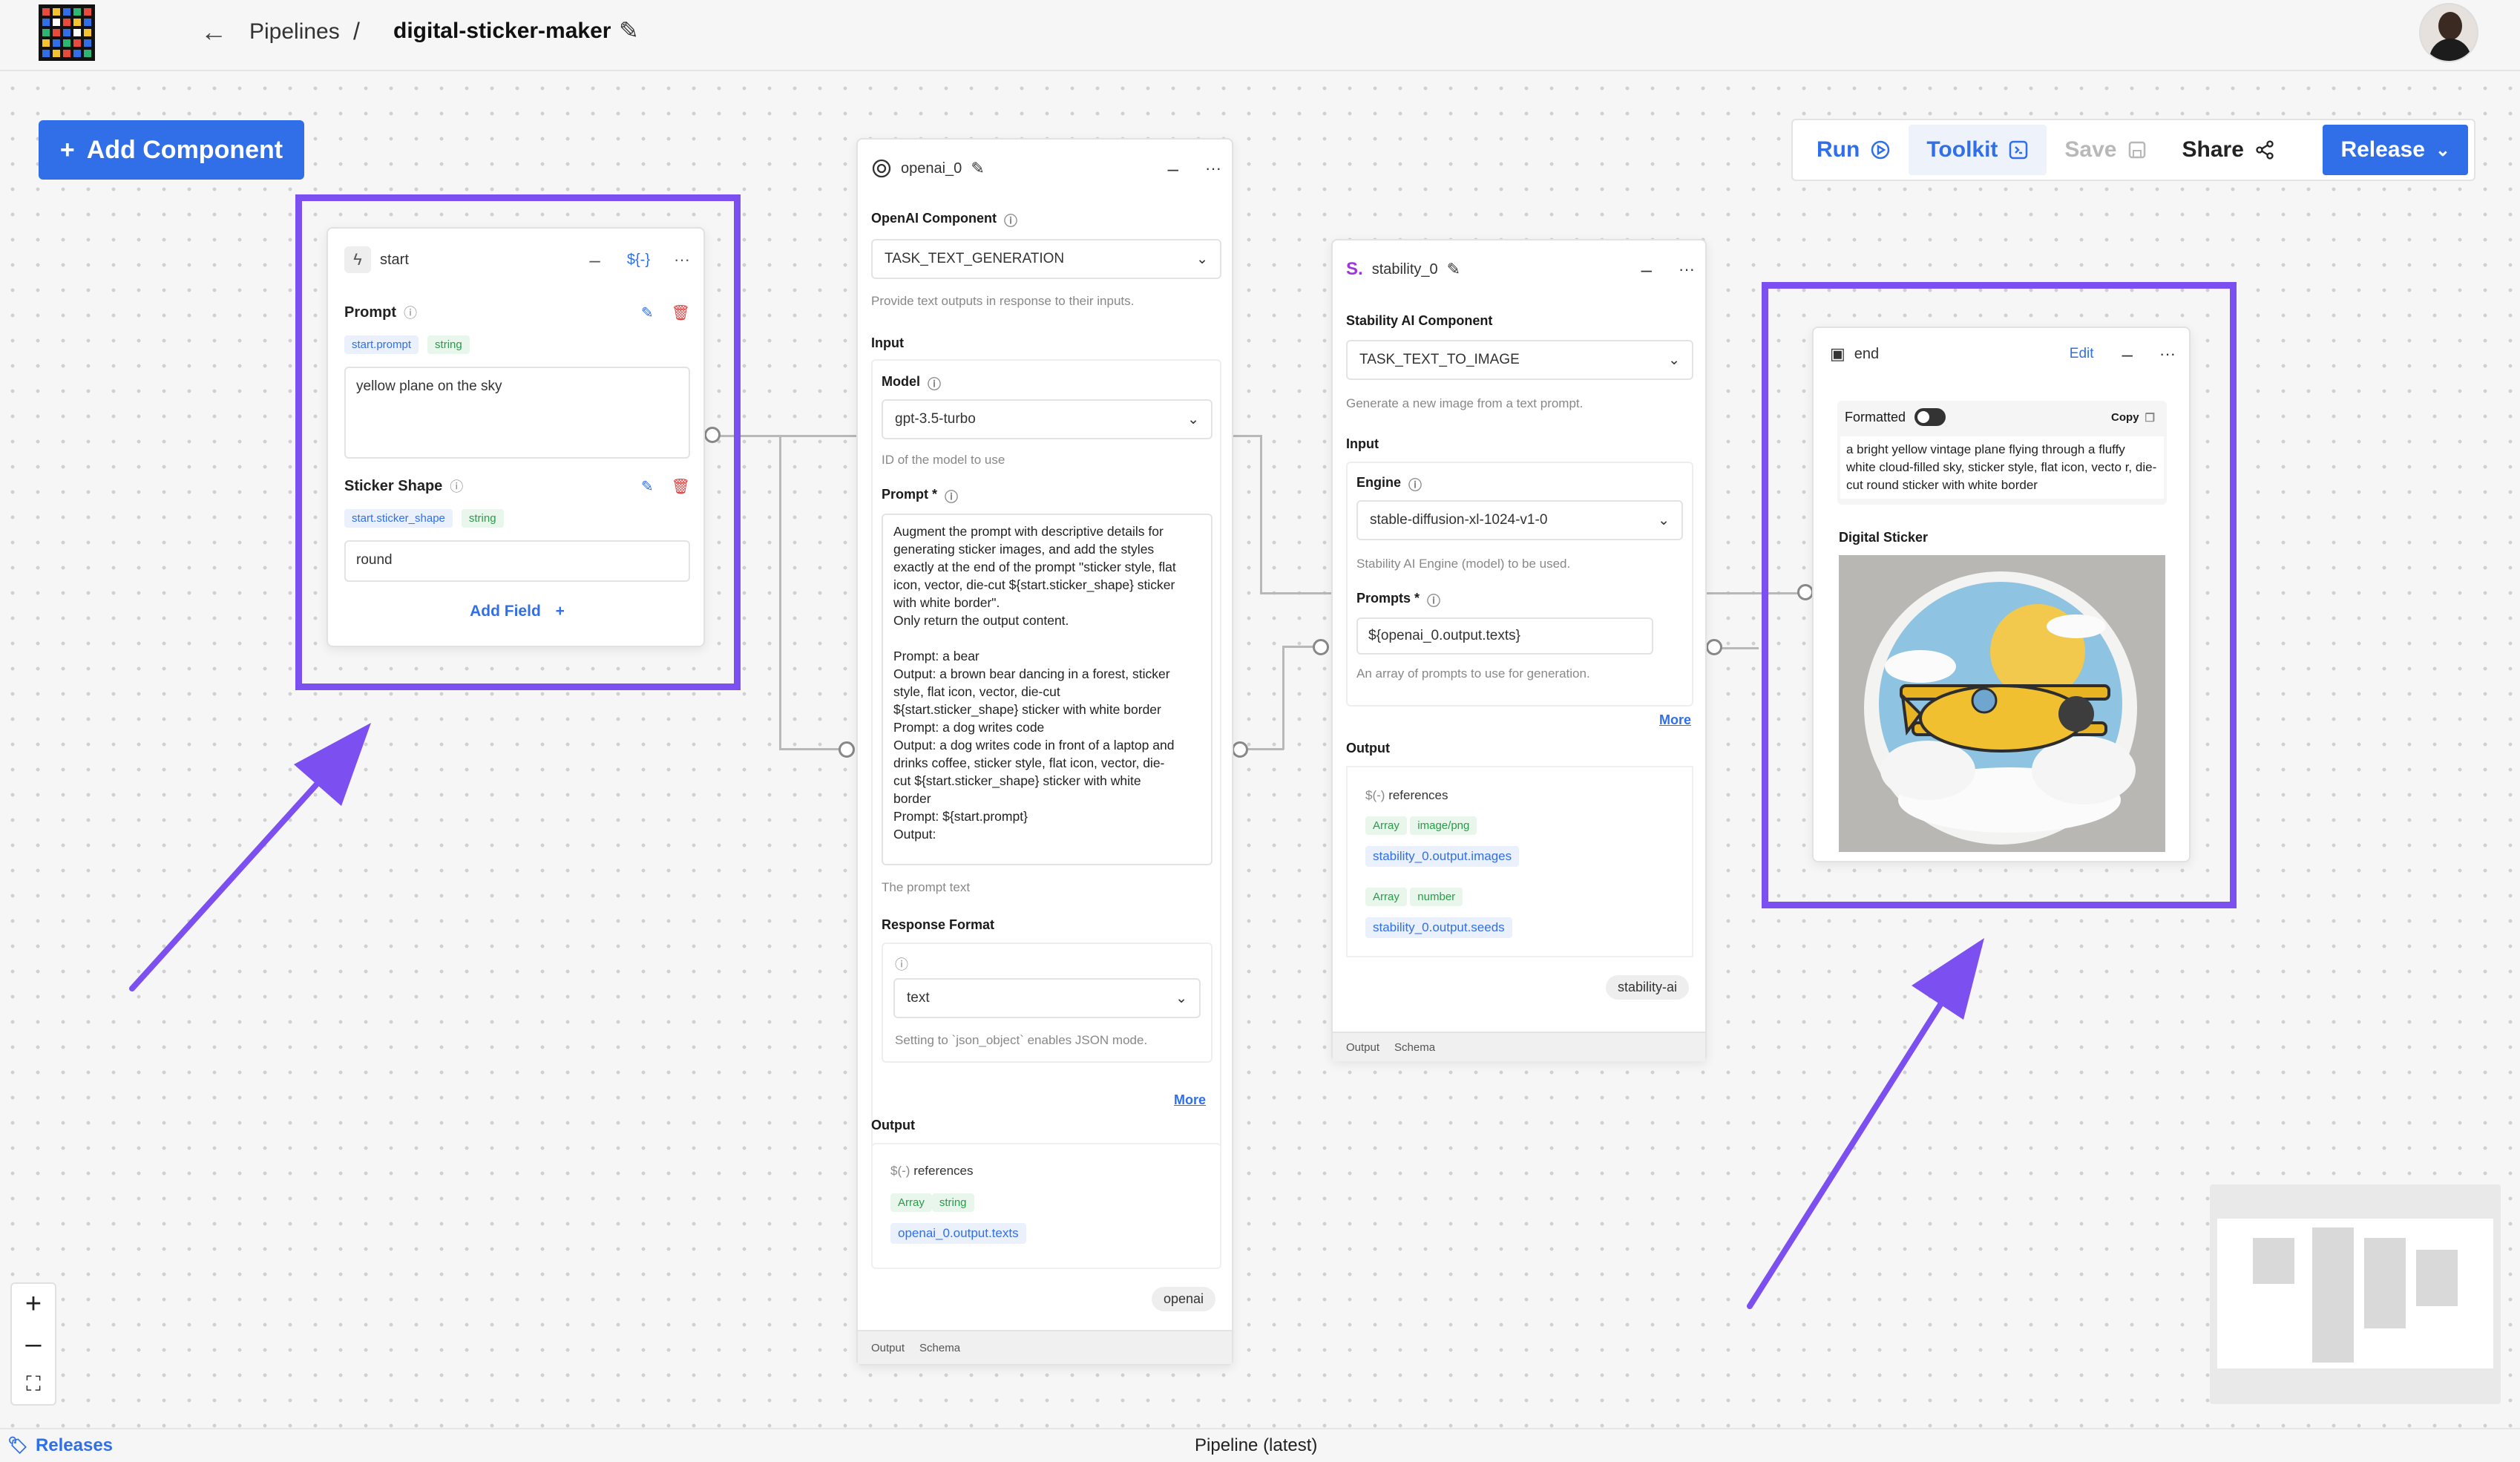  Describe the element at coordinates (502, 31) in the screenshot. I see `pipeline-name: digital-sticker-maker` at that location.